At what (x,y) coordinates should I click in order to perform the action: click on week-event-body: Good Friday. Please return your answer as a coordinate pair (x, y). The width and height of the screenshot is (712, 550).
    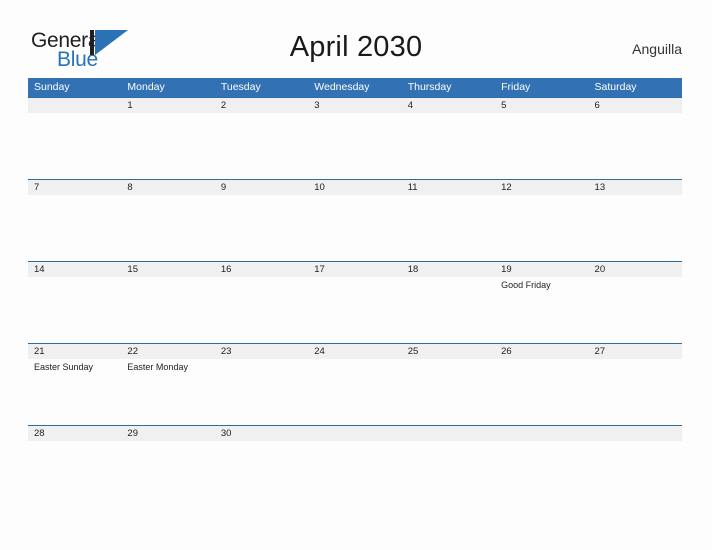
    Looking at the image, I should click on (355, 310).